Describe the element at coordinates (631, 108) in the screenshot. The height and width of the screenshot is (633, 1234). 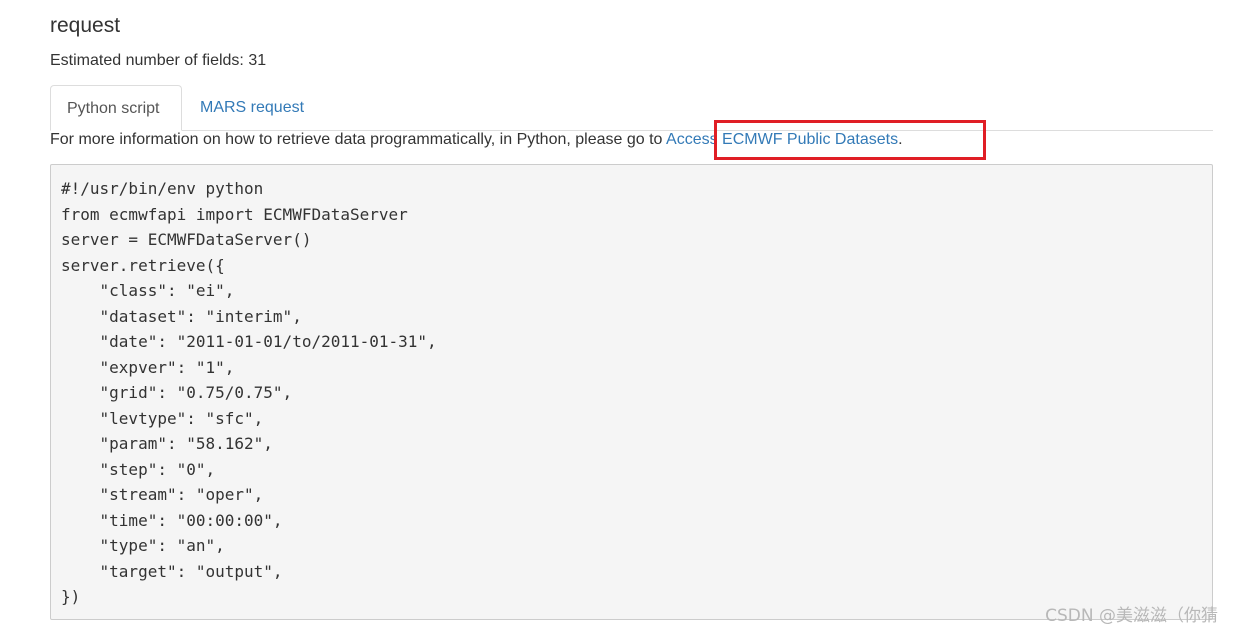
I see `tab-bar: Python script MARS request` at that location.